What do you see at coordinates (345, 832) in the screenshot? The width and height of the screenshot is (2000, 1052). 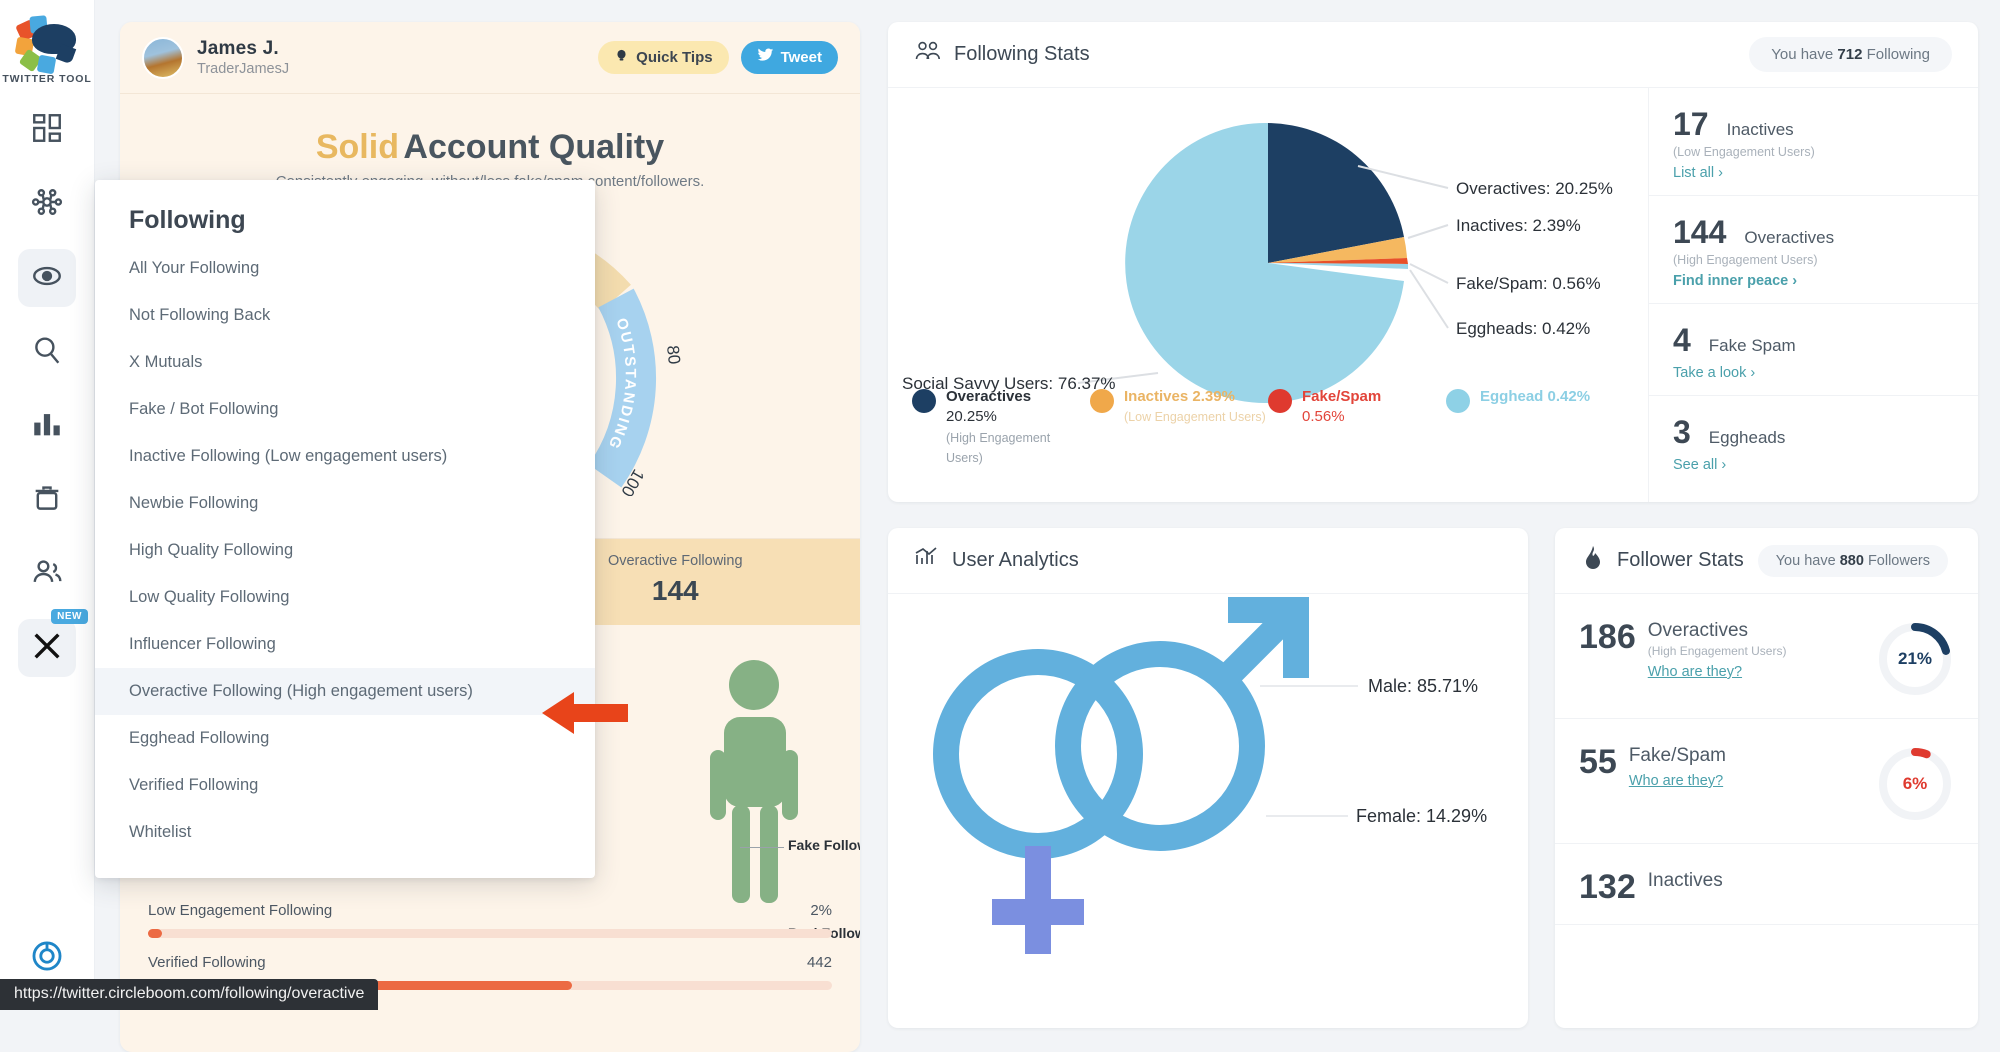 I see `menu-item-whitelist: Whitelist` at bounding box center [345, 832].